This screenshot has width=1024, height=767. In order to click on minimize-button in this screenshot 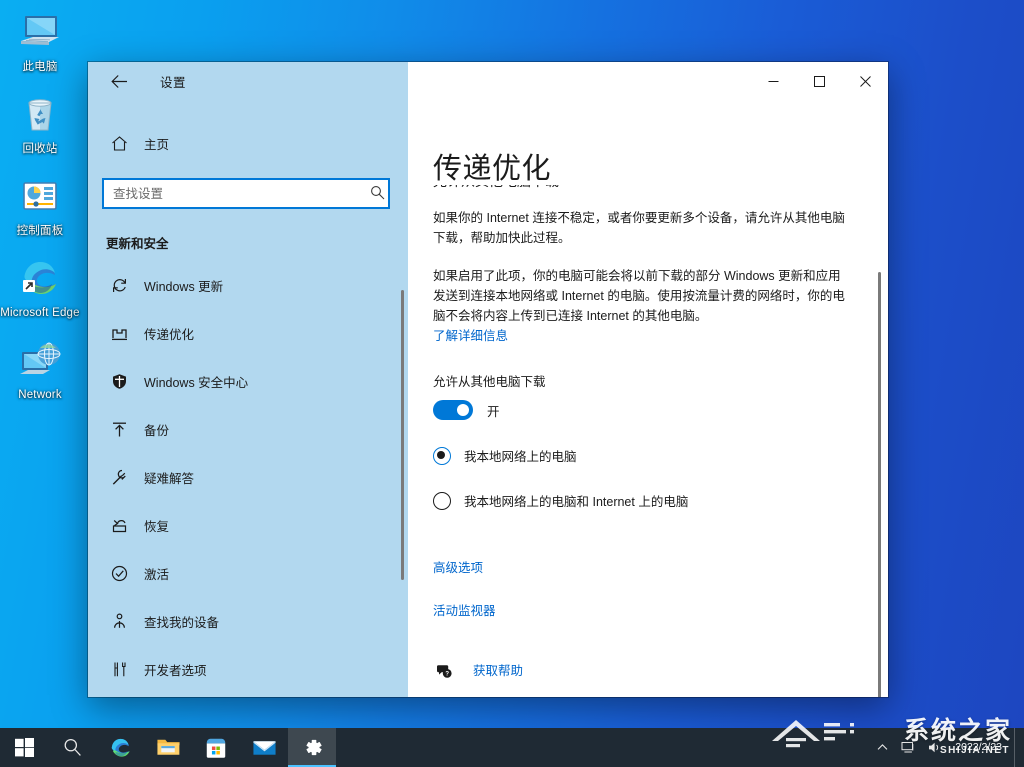, I will do `click(773, 81)`.